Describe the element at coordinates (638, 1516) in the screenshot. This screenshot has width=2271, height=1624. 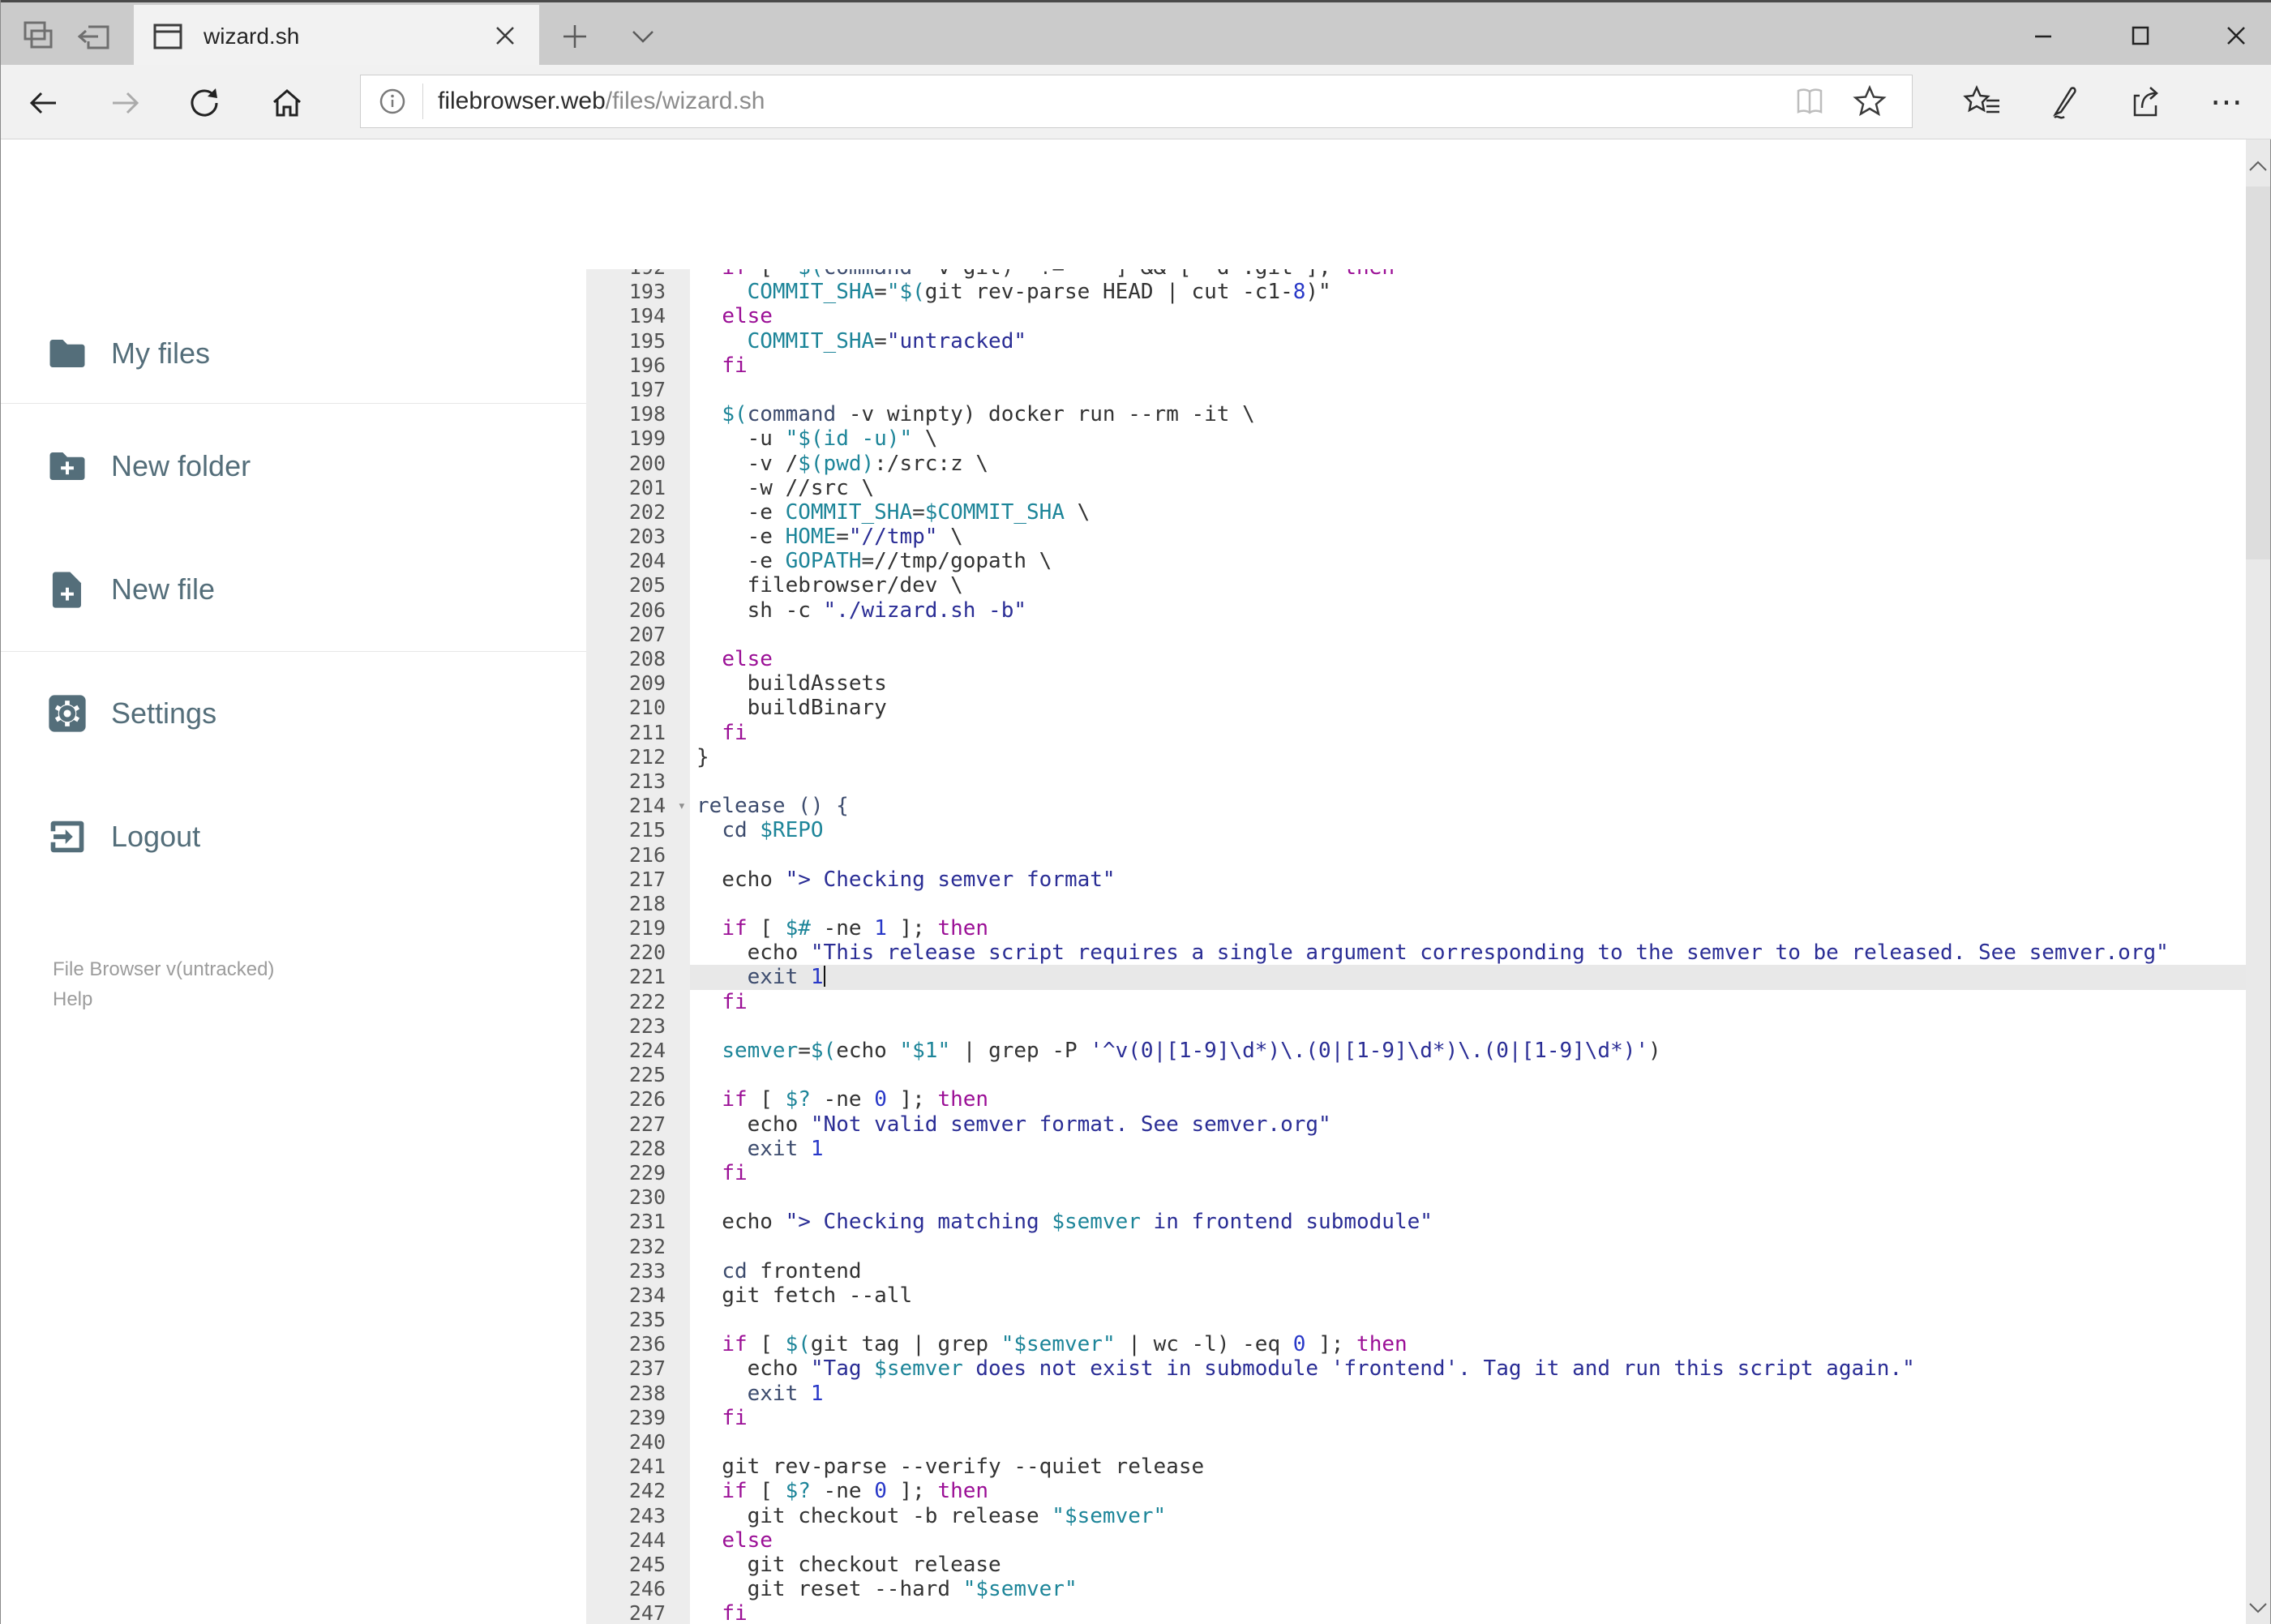
I see `line-number: 243` at that location.